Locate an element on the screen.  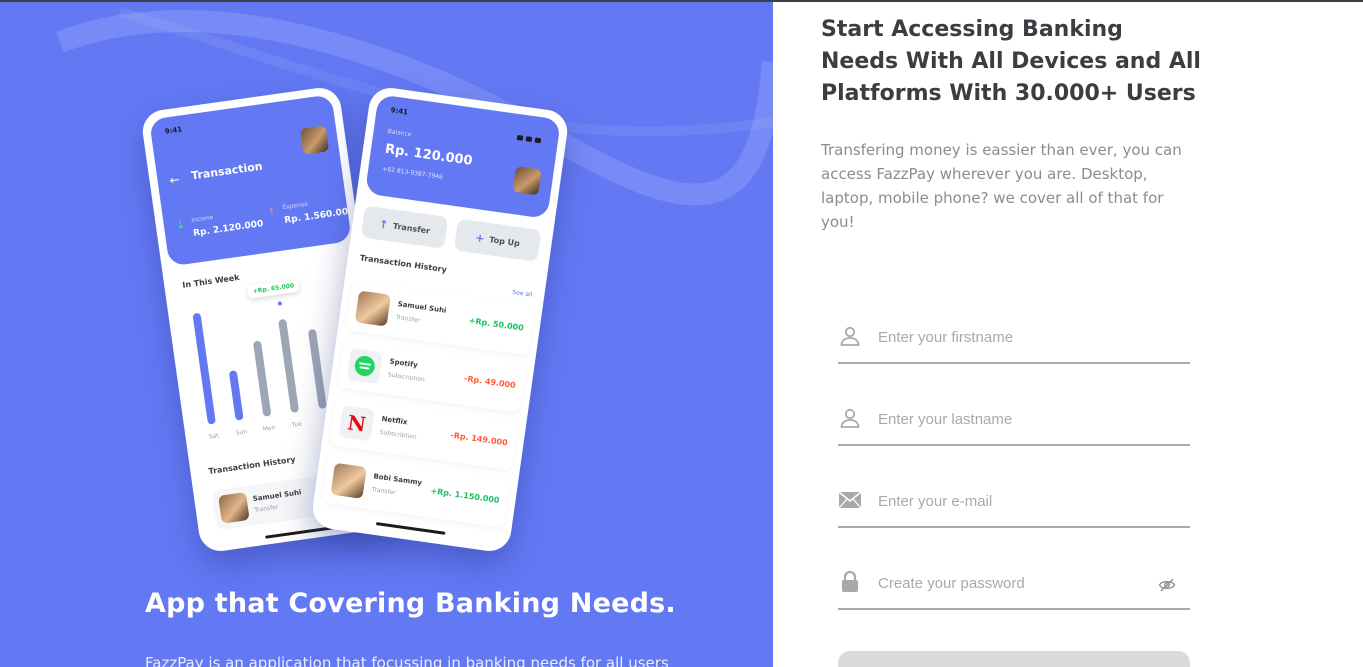
email-field is located at coordinates (1014, 503).